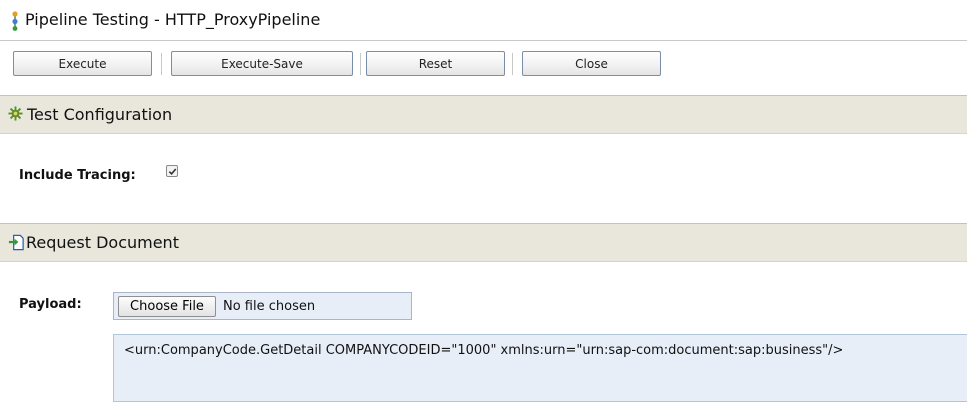  Describe the element at coordinates (15, 113) in the screenshot. I see `gear-icon` at that location.